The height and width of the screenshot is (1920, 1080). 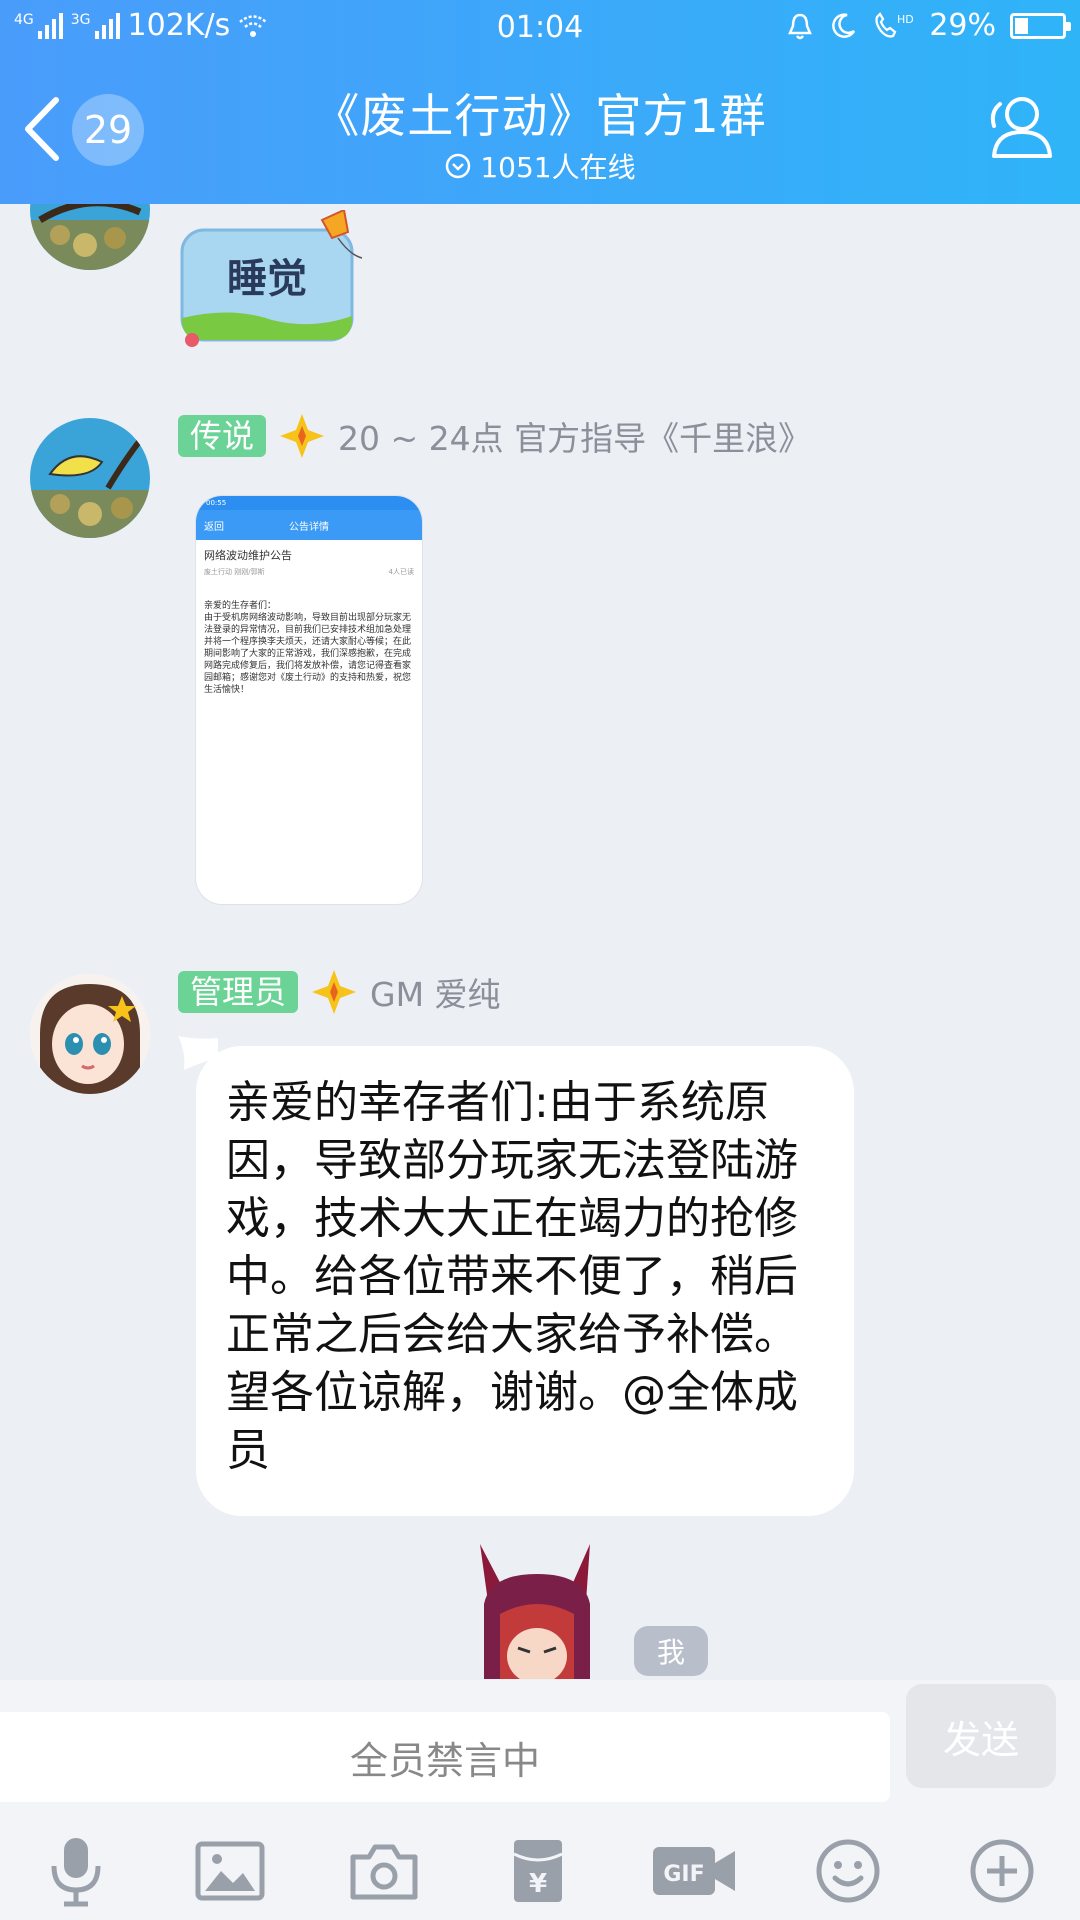 I want to click on camera-icon, so click(x=384, y=1871).